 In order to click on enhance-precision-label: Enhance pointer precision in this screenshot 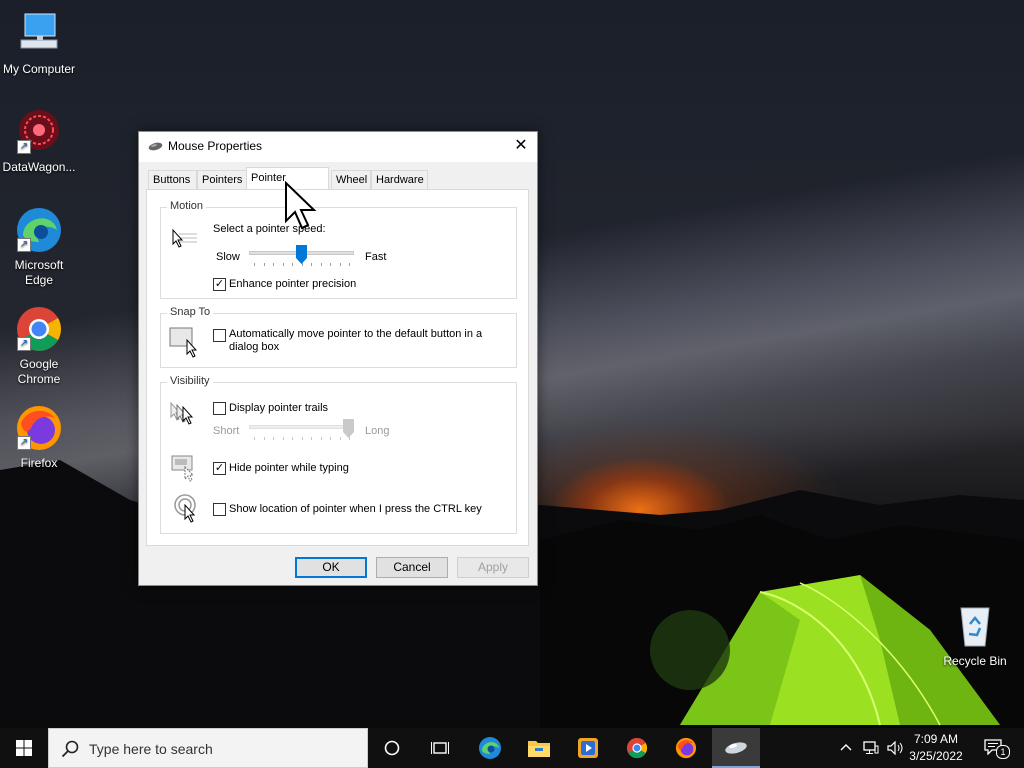, I will do `click(293, 284)`.